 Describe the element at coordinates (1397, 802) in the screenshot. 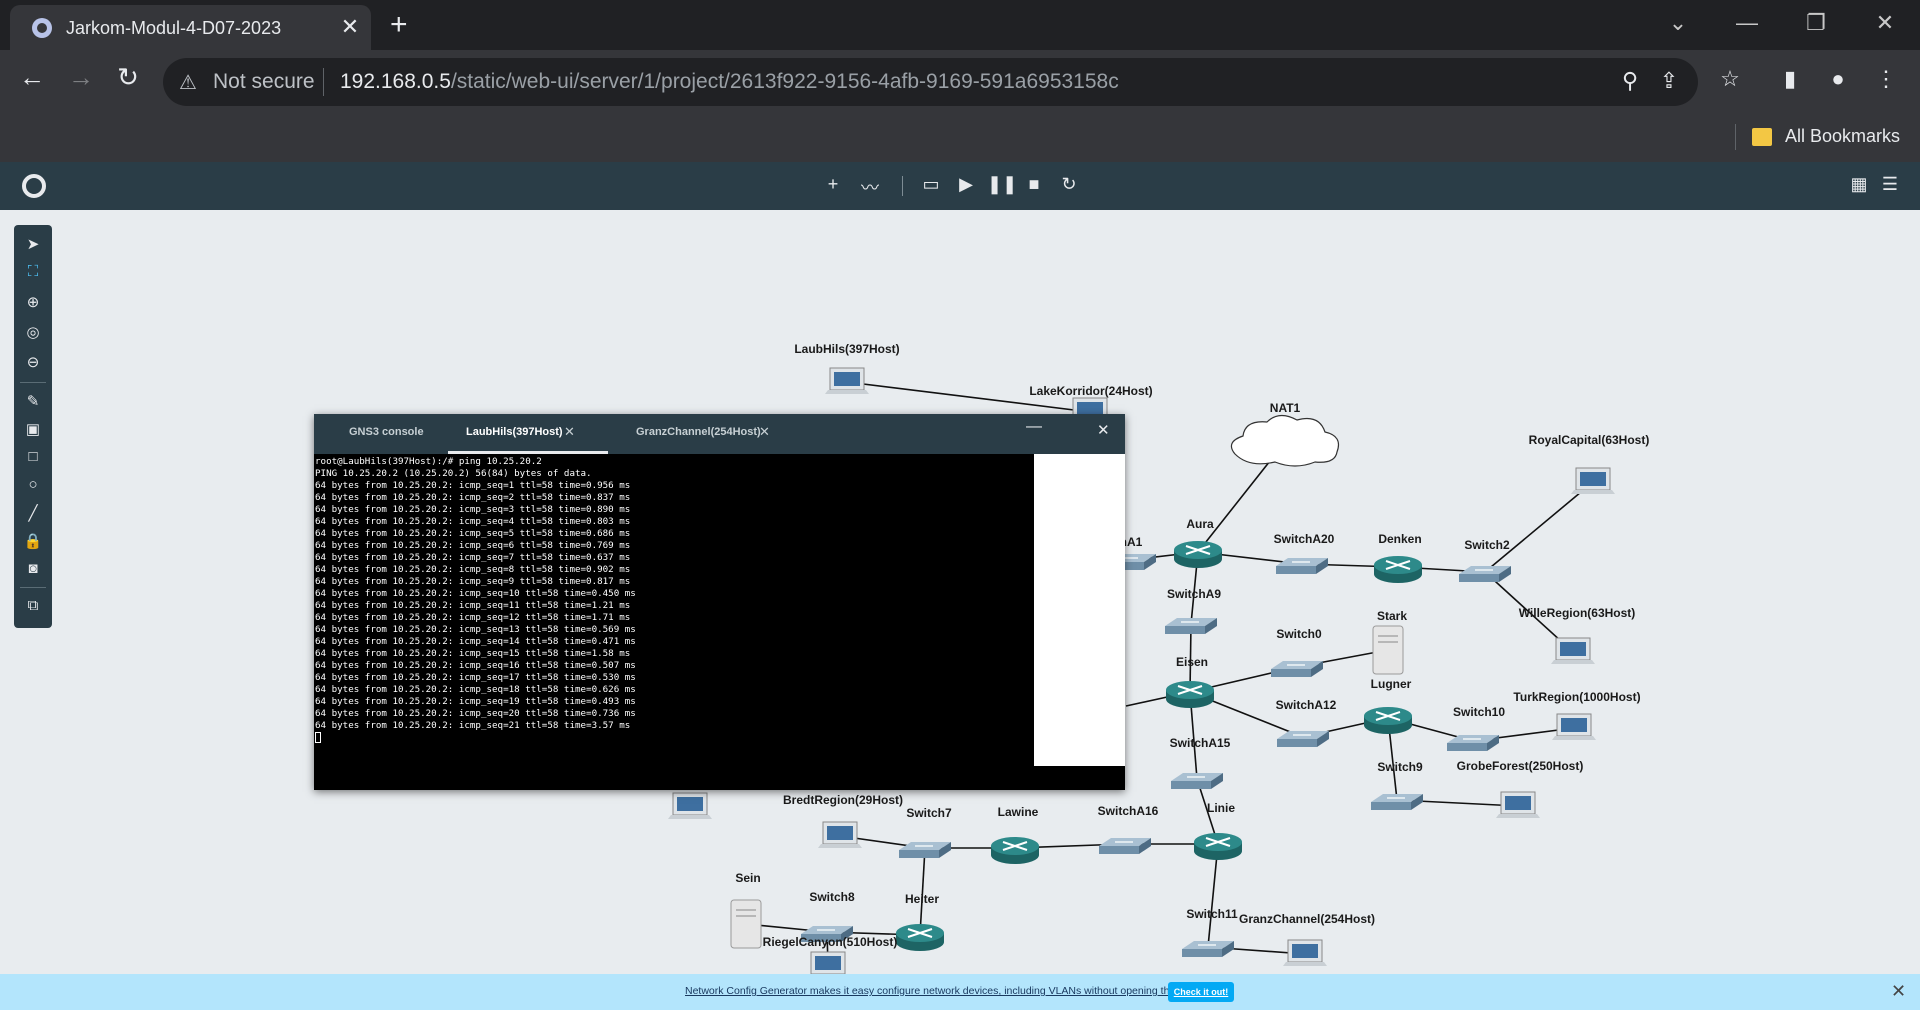

I see `node-switch9` at that location.